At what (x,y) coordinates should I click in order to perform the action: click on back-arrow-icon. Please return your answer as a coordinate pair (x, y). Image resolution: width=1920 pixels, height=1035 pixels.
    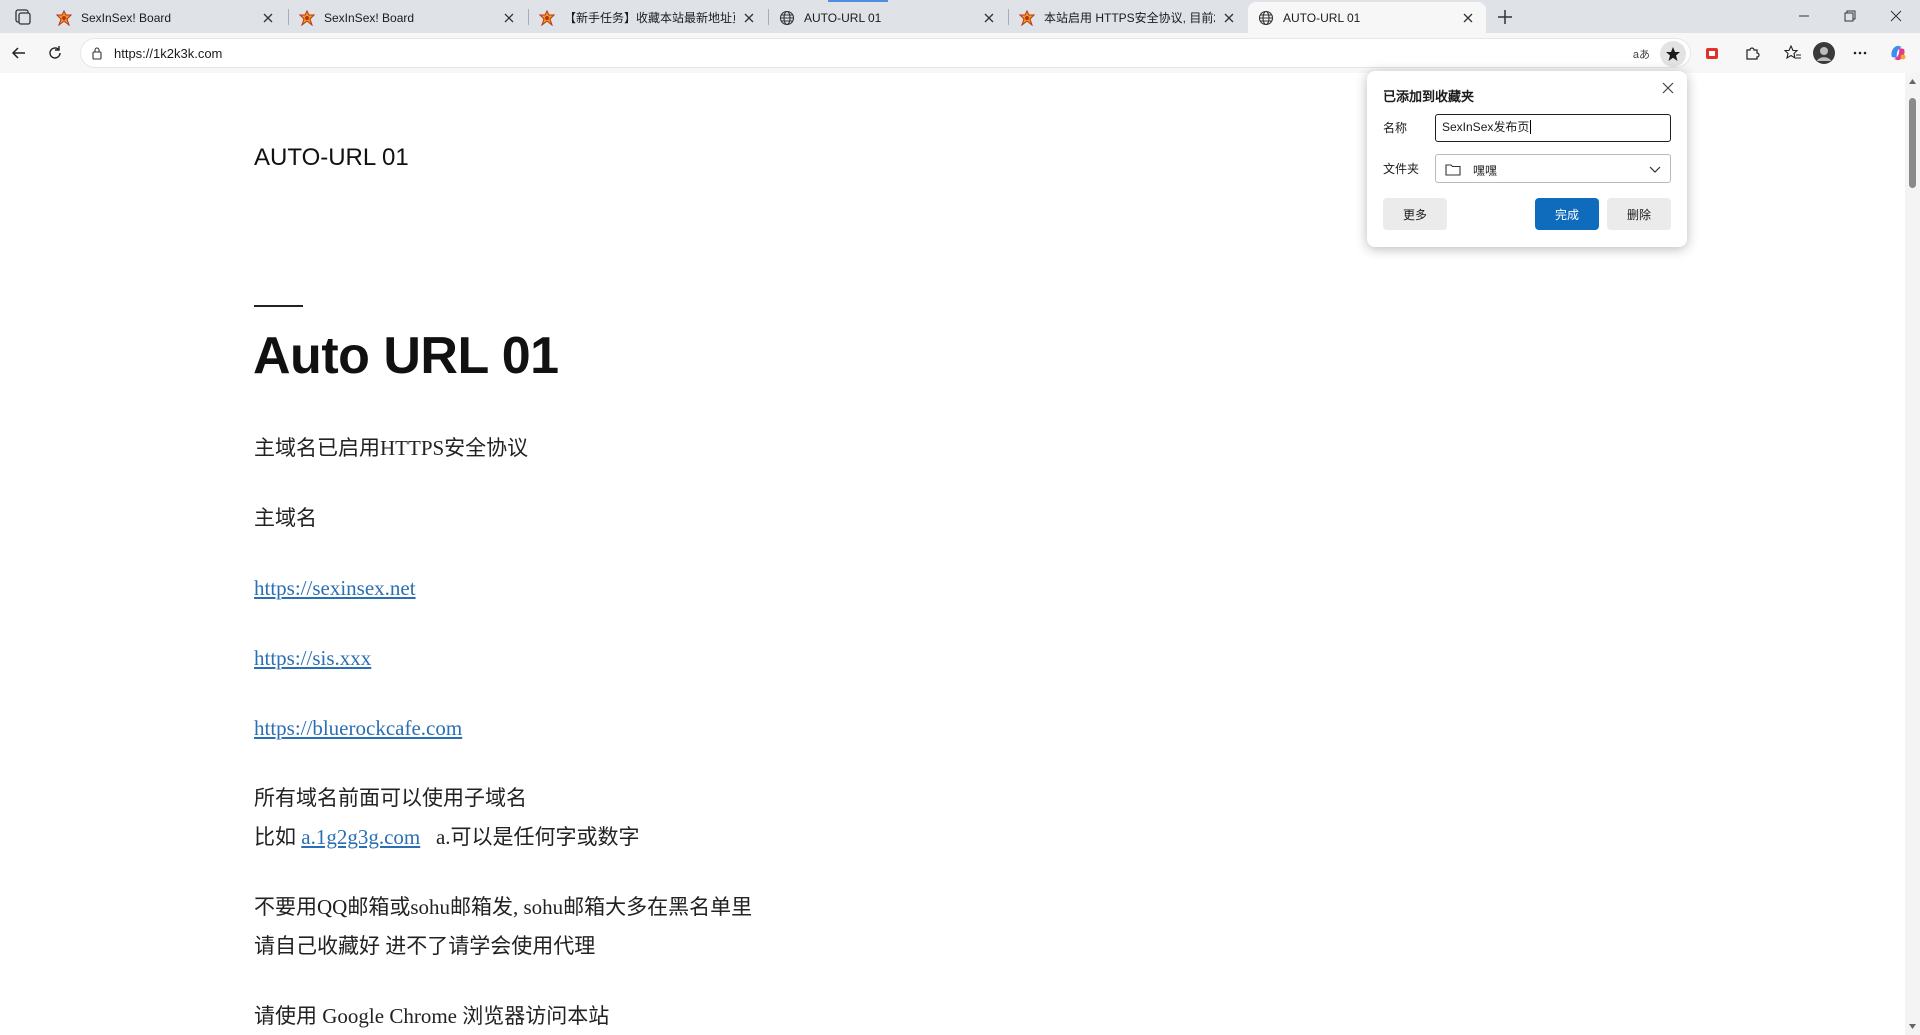
    Looking at the image, I should click on (18, 53).